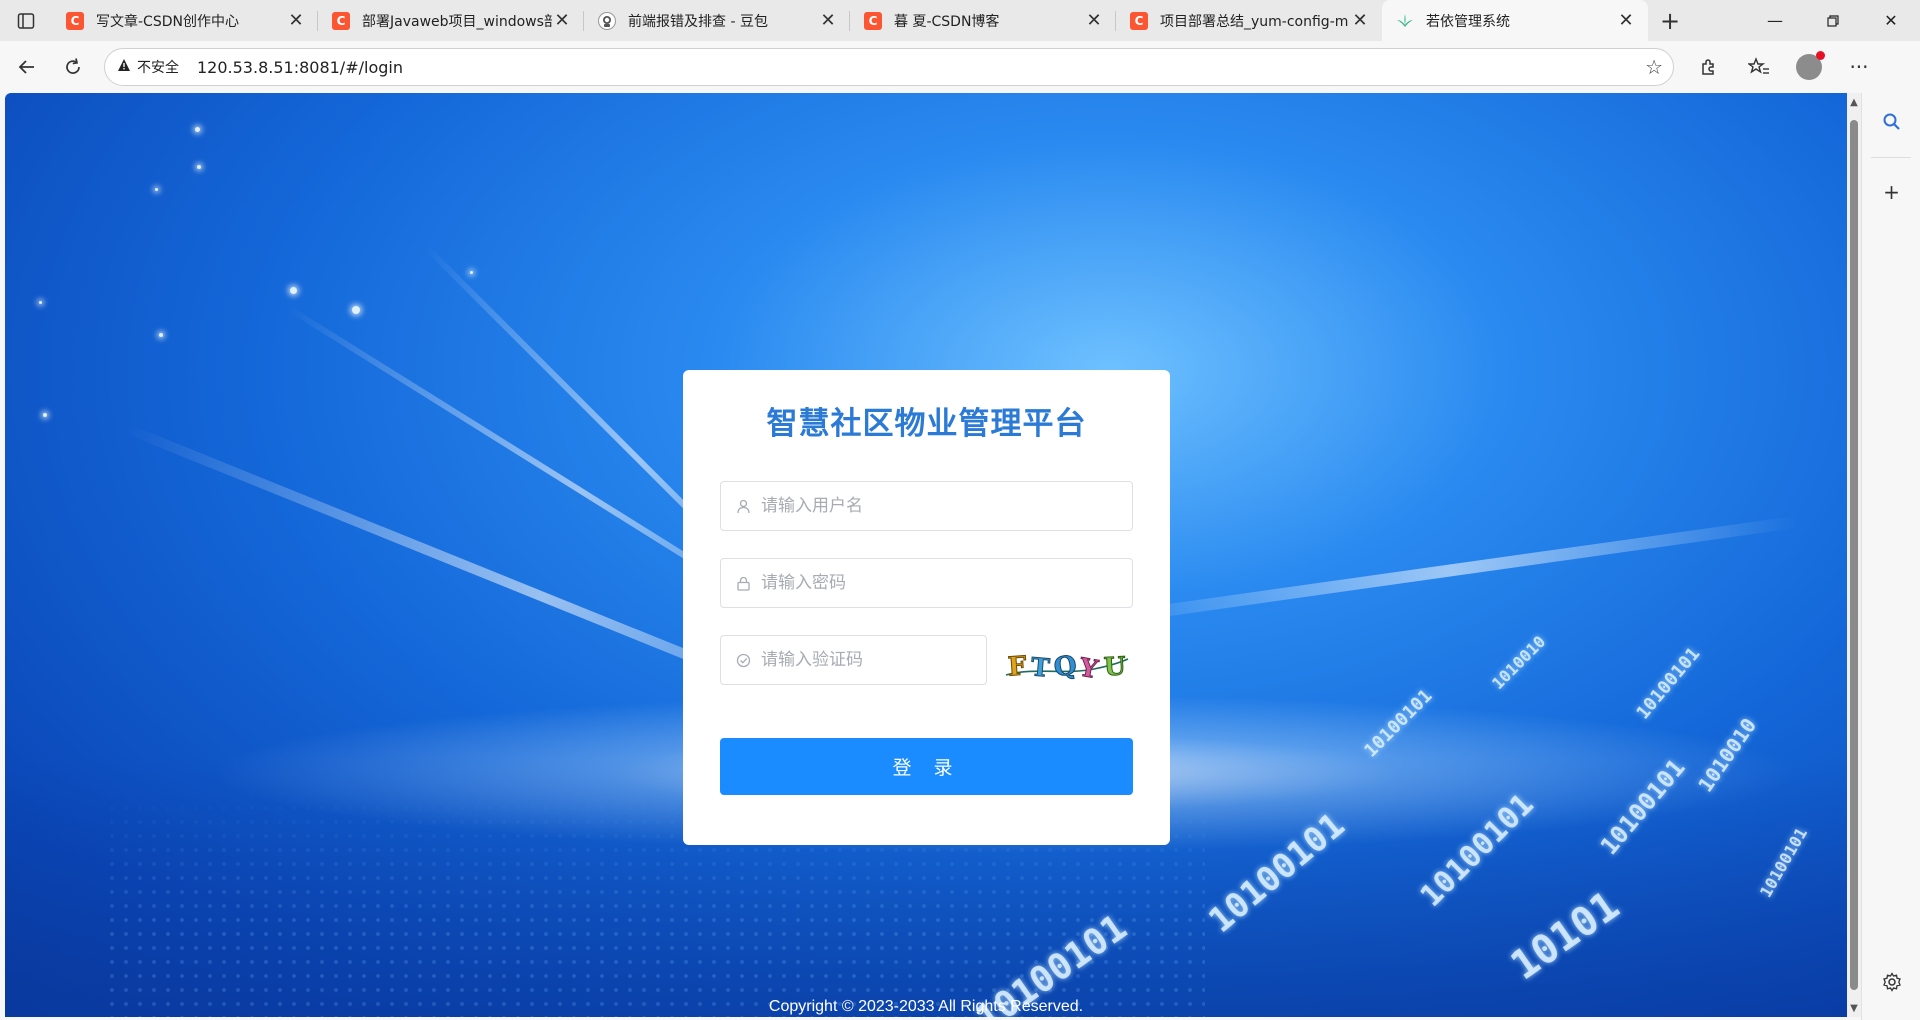  Describe the element at coordinates (158, 67) in the screenshot. I see `security-label: 不安全` at that location.